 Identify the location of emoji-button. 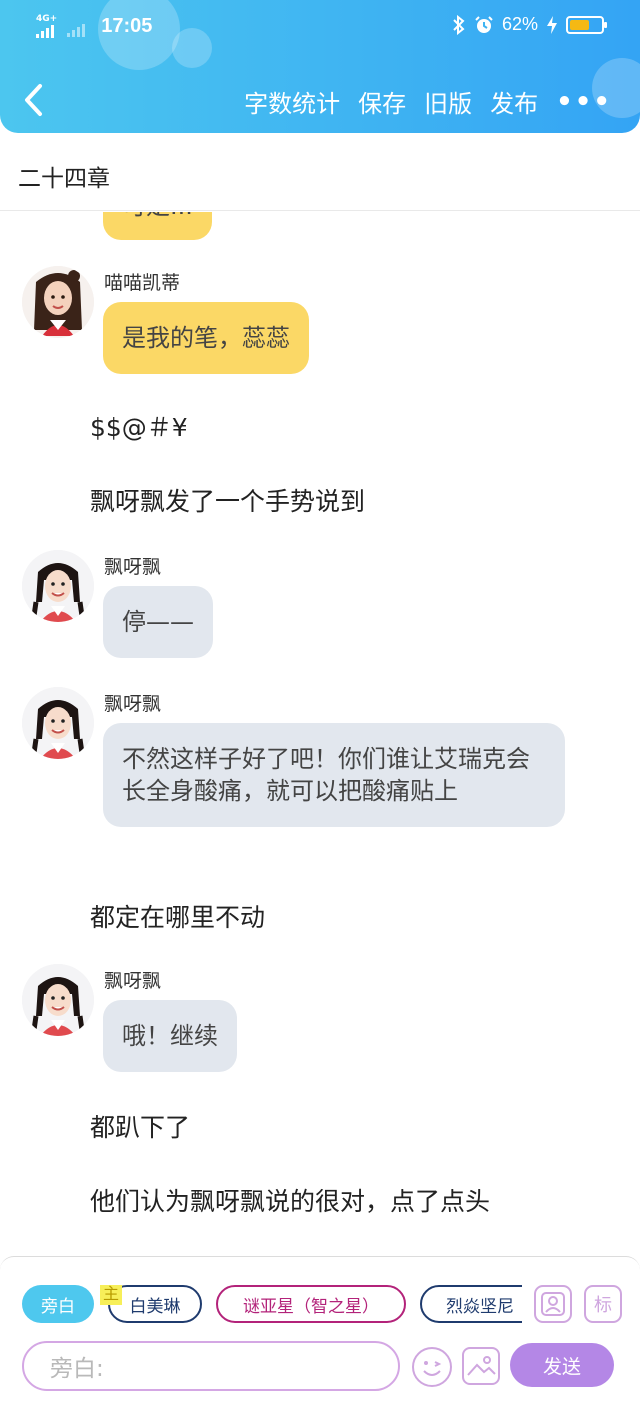
(432, 1367).